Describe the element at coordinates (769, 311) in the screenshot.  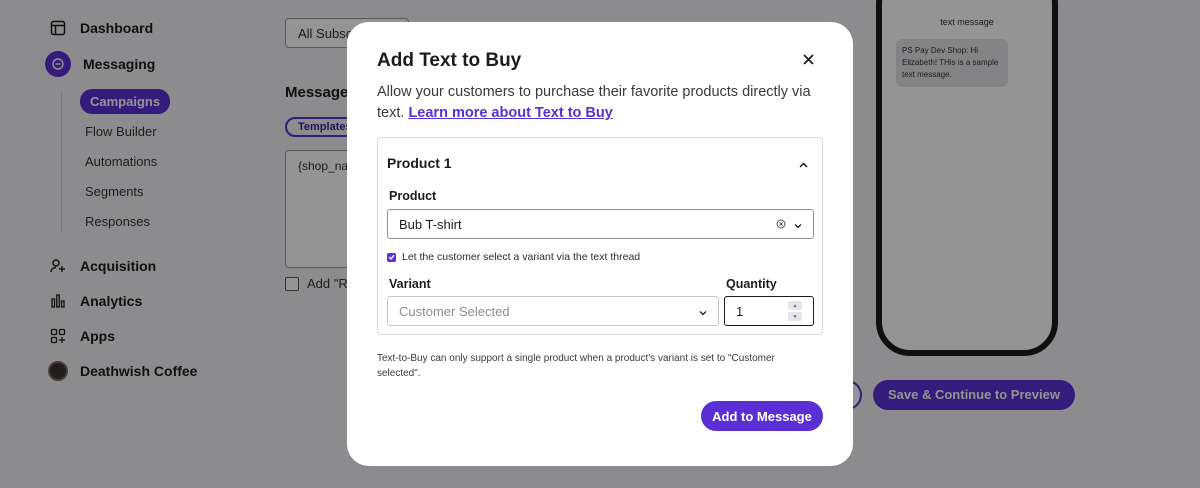
I see `quantity-stepper: 1 ▲ ▼` at that location.